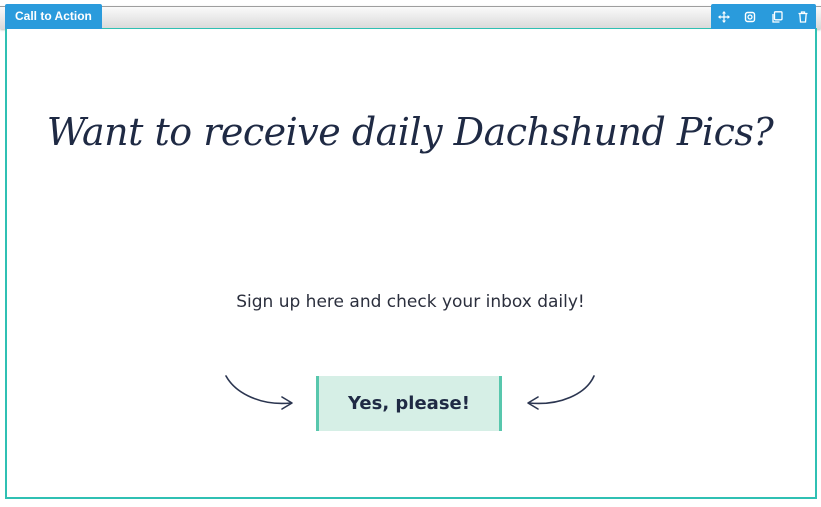 Image resolution: width=821 pixels, height=507 pixels. What do you see at coordinates (410, 302) in the screenshot?
I see `cta-subtext: Sign up here and check your inbox daily!` at bounding box center [410, 302].